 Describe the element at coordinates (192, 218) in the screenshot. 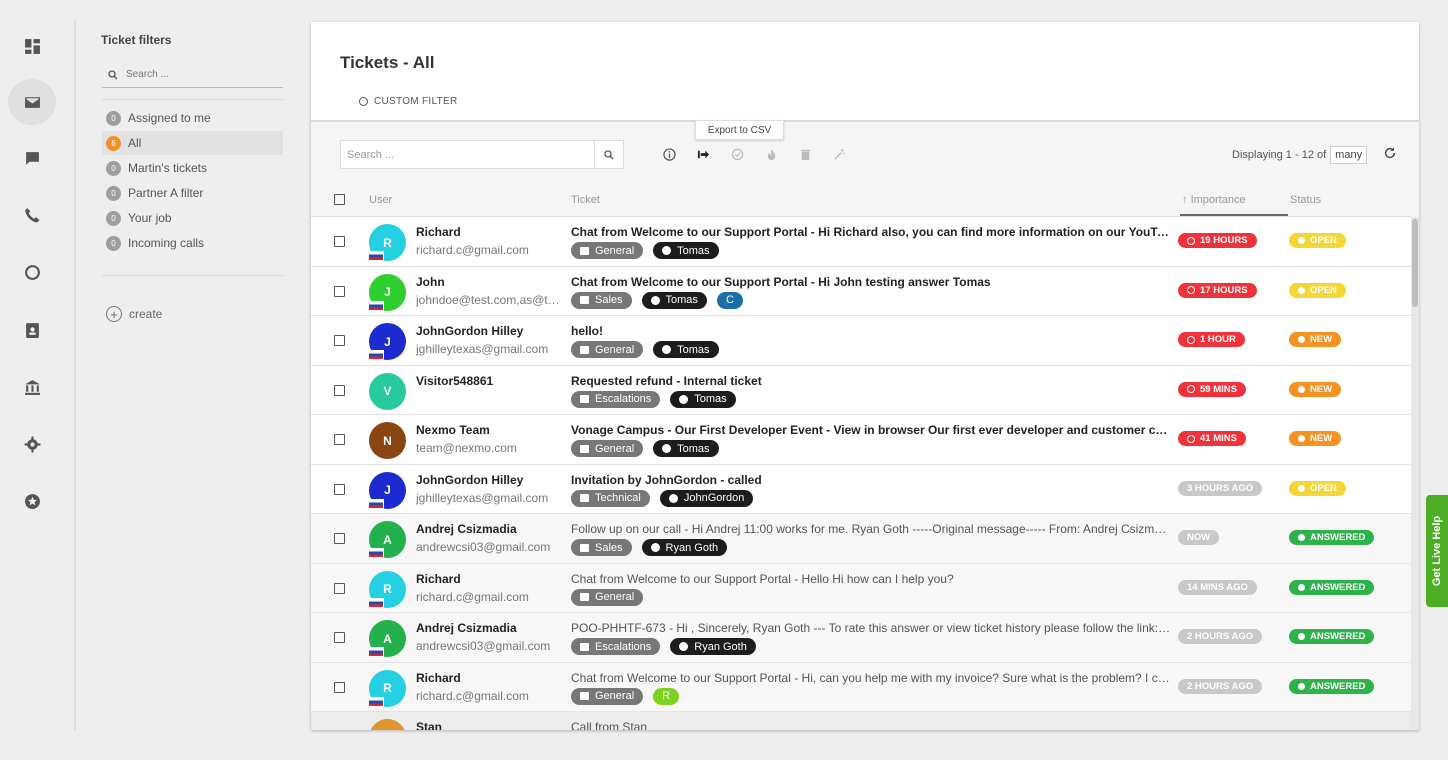

I see `filter-item: 0 Your job` at that location.